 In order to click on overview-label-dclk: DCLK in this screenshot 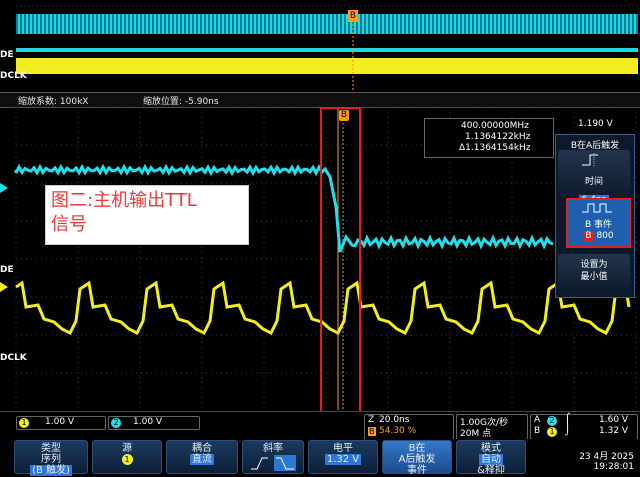, I will do `click(13, 76)`.